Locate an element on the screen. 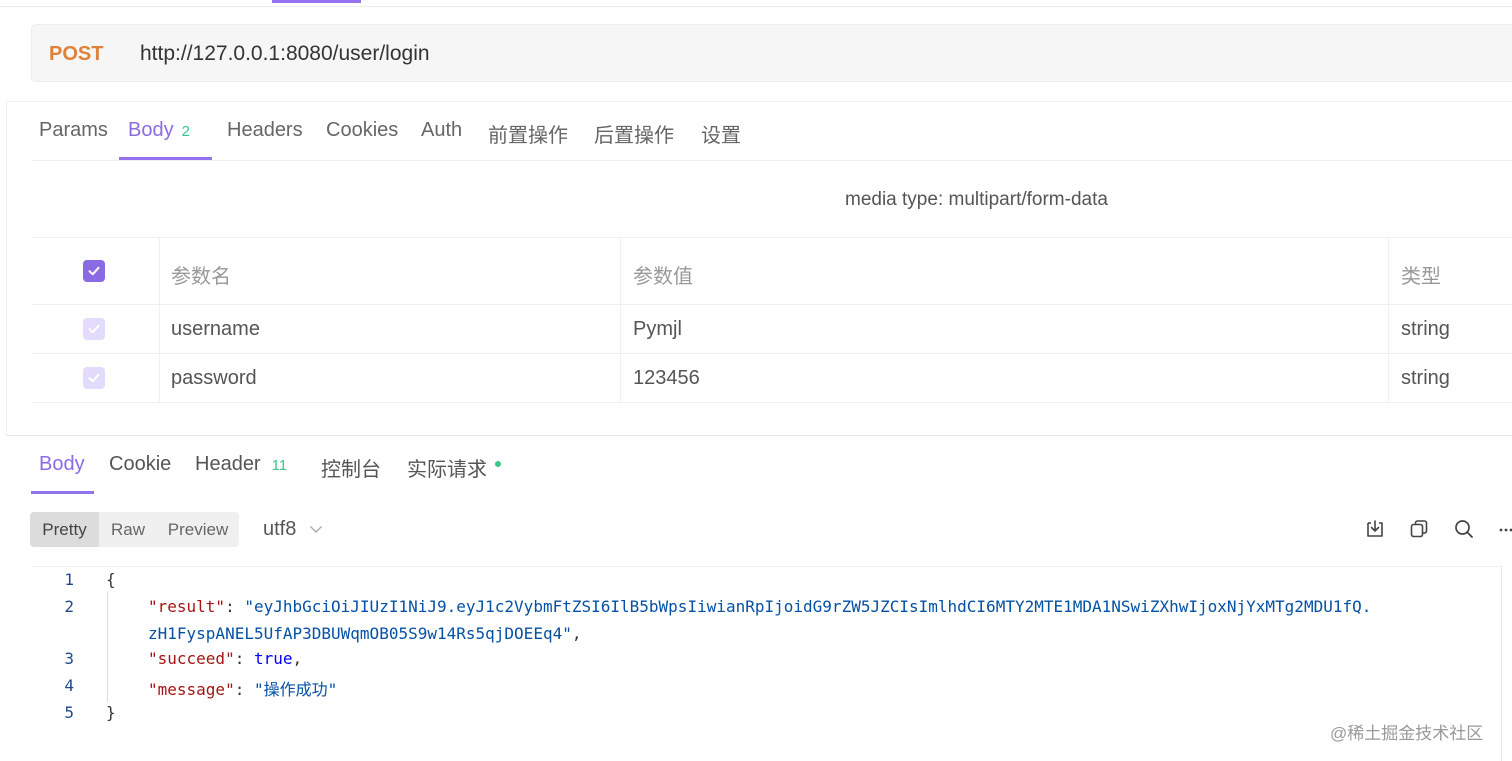 This screenshot has width=1512, height=761. json-key-succeed: "succeed" is located at coordinates (191, 658).